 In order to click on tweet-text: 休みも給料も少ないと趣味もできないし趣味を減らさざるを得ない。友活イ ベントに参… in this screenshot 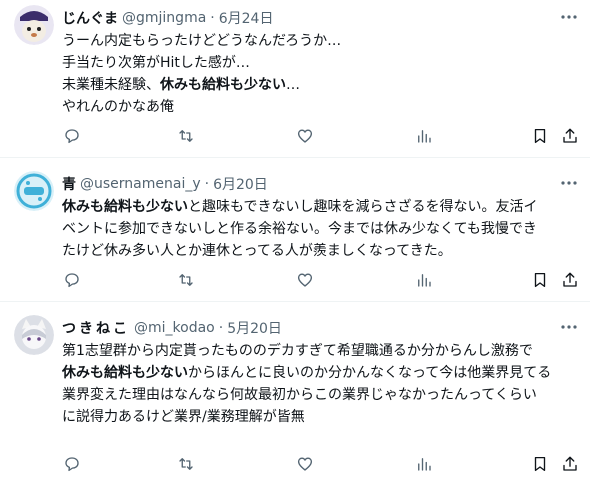, I will do `click(321, 229)`.